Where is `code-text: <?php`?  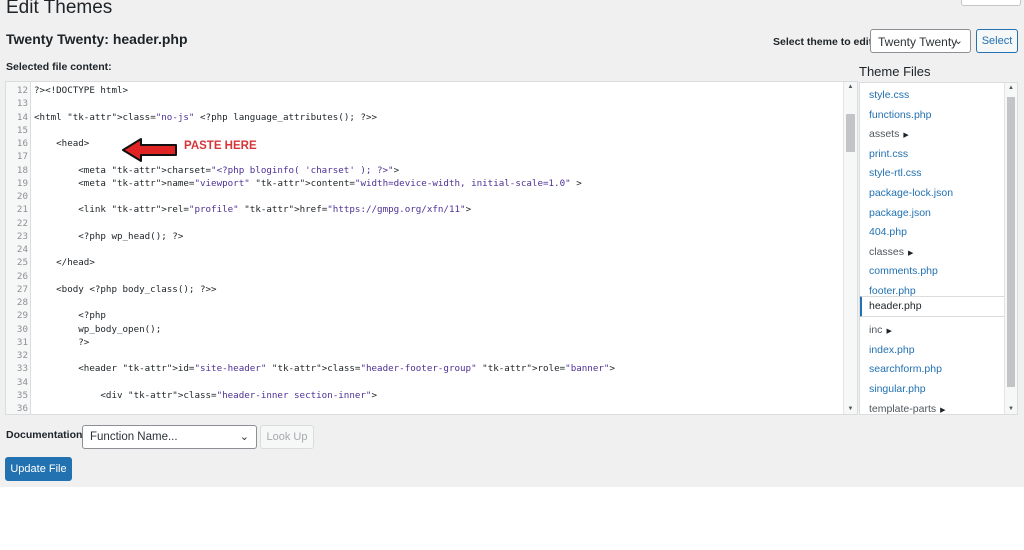 code-text: <?php is located at coordinates (70, 316).